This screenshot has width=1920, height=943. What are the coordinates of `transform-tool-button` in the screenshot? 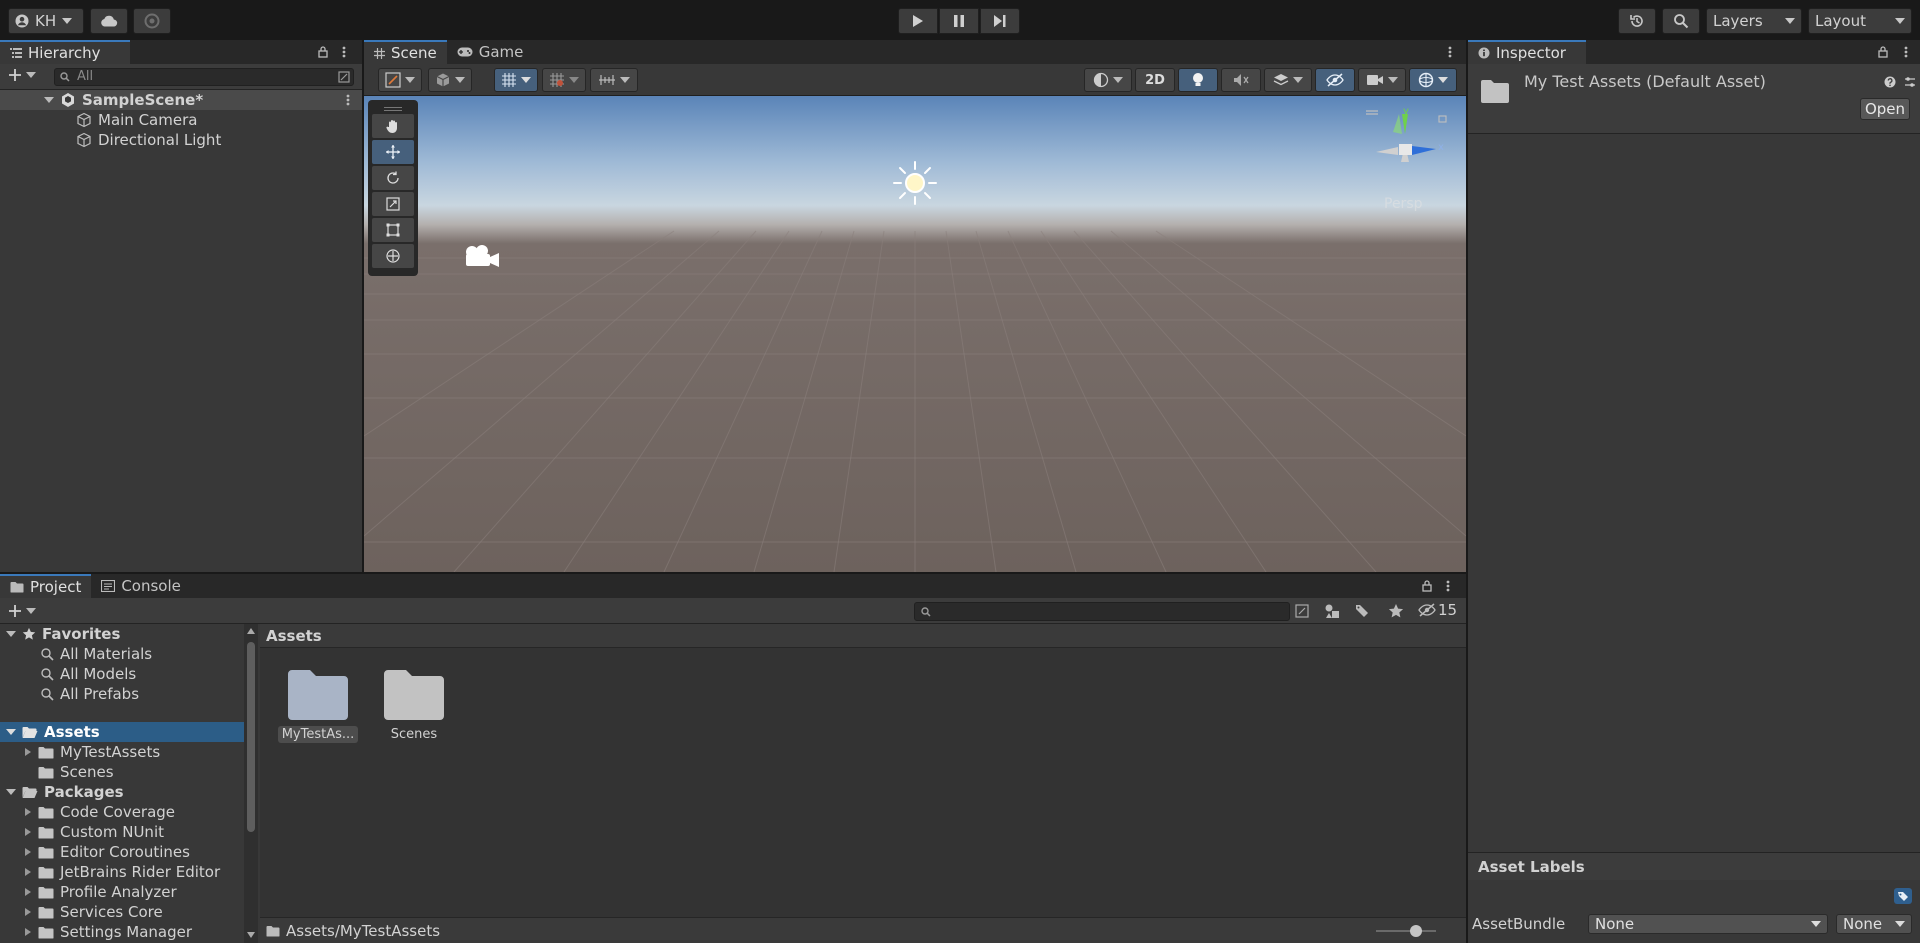 It's located at (393, 256).